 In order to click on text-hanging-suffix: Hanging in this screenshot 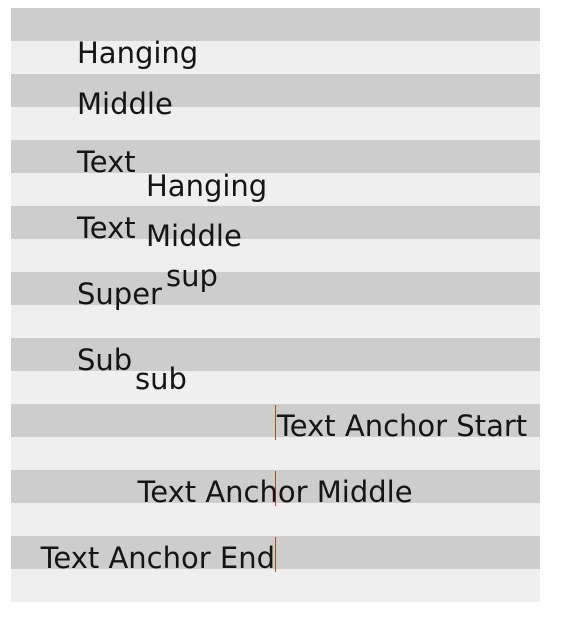, I will do `click(207, 186)`.